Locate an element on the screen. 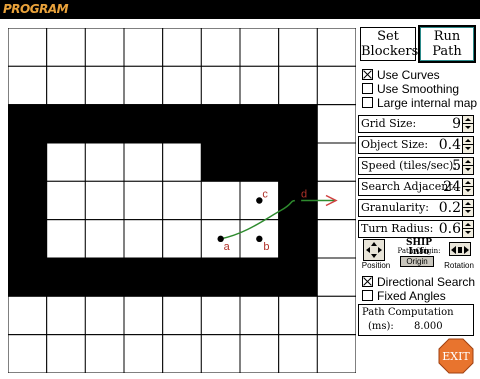  use-curves-checkbox: Use Curves is located at coordinates (401, 75).